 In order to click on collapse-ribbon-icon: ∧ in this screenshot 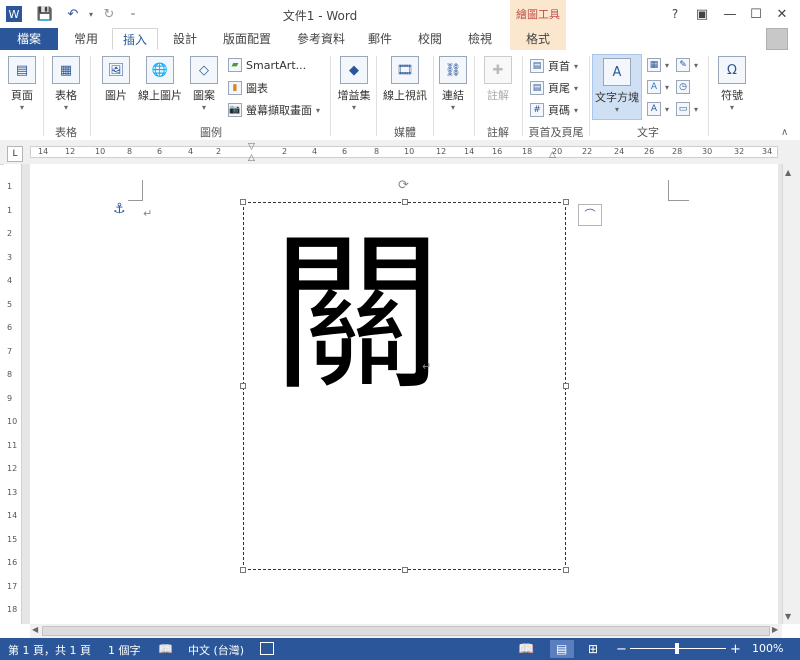, I will do `click(784, 132)`.